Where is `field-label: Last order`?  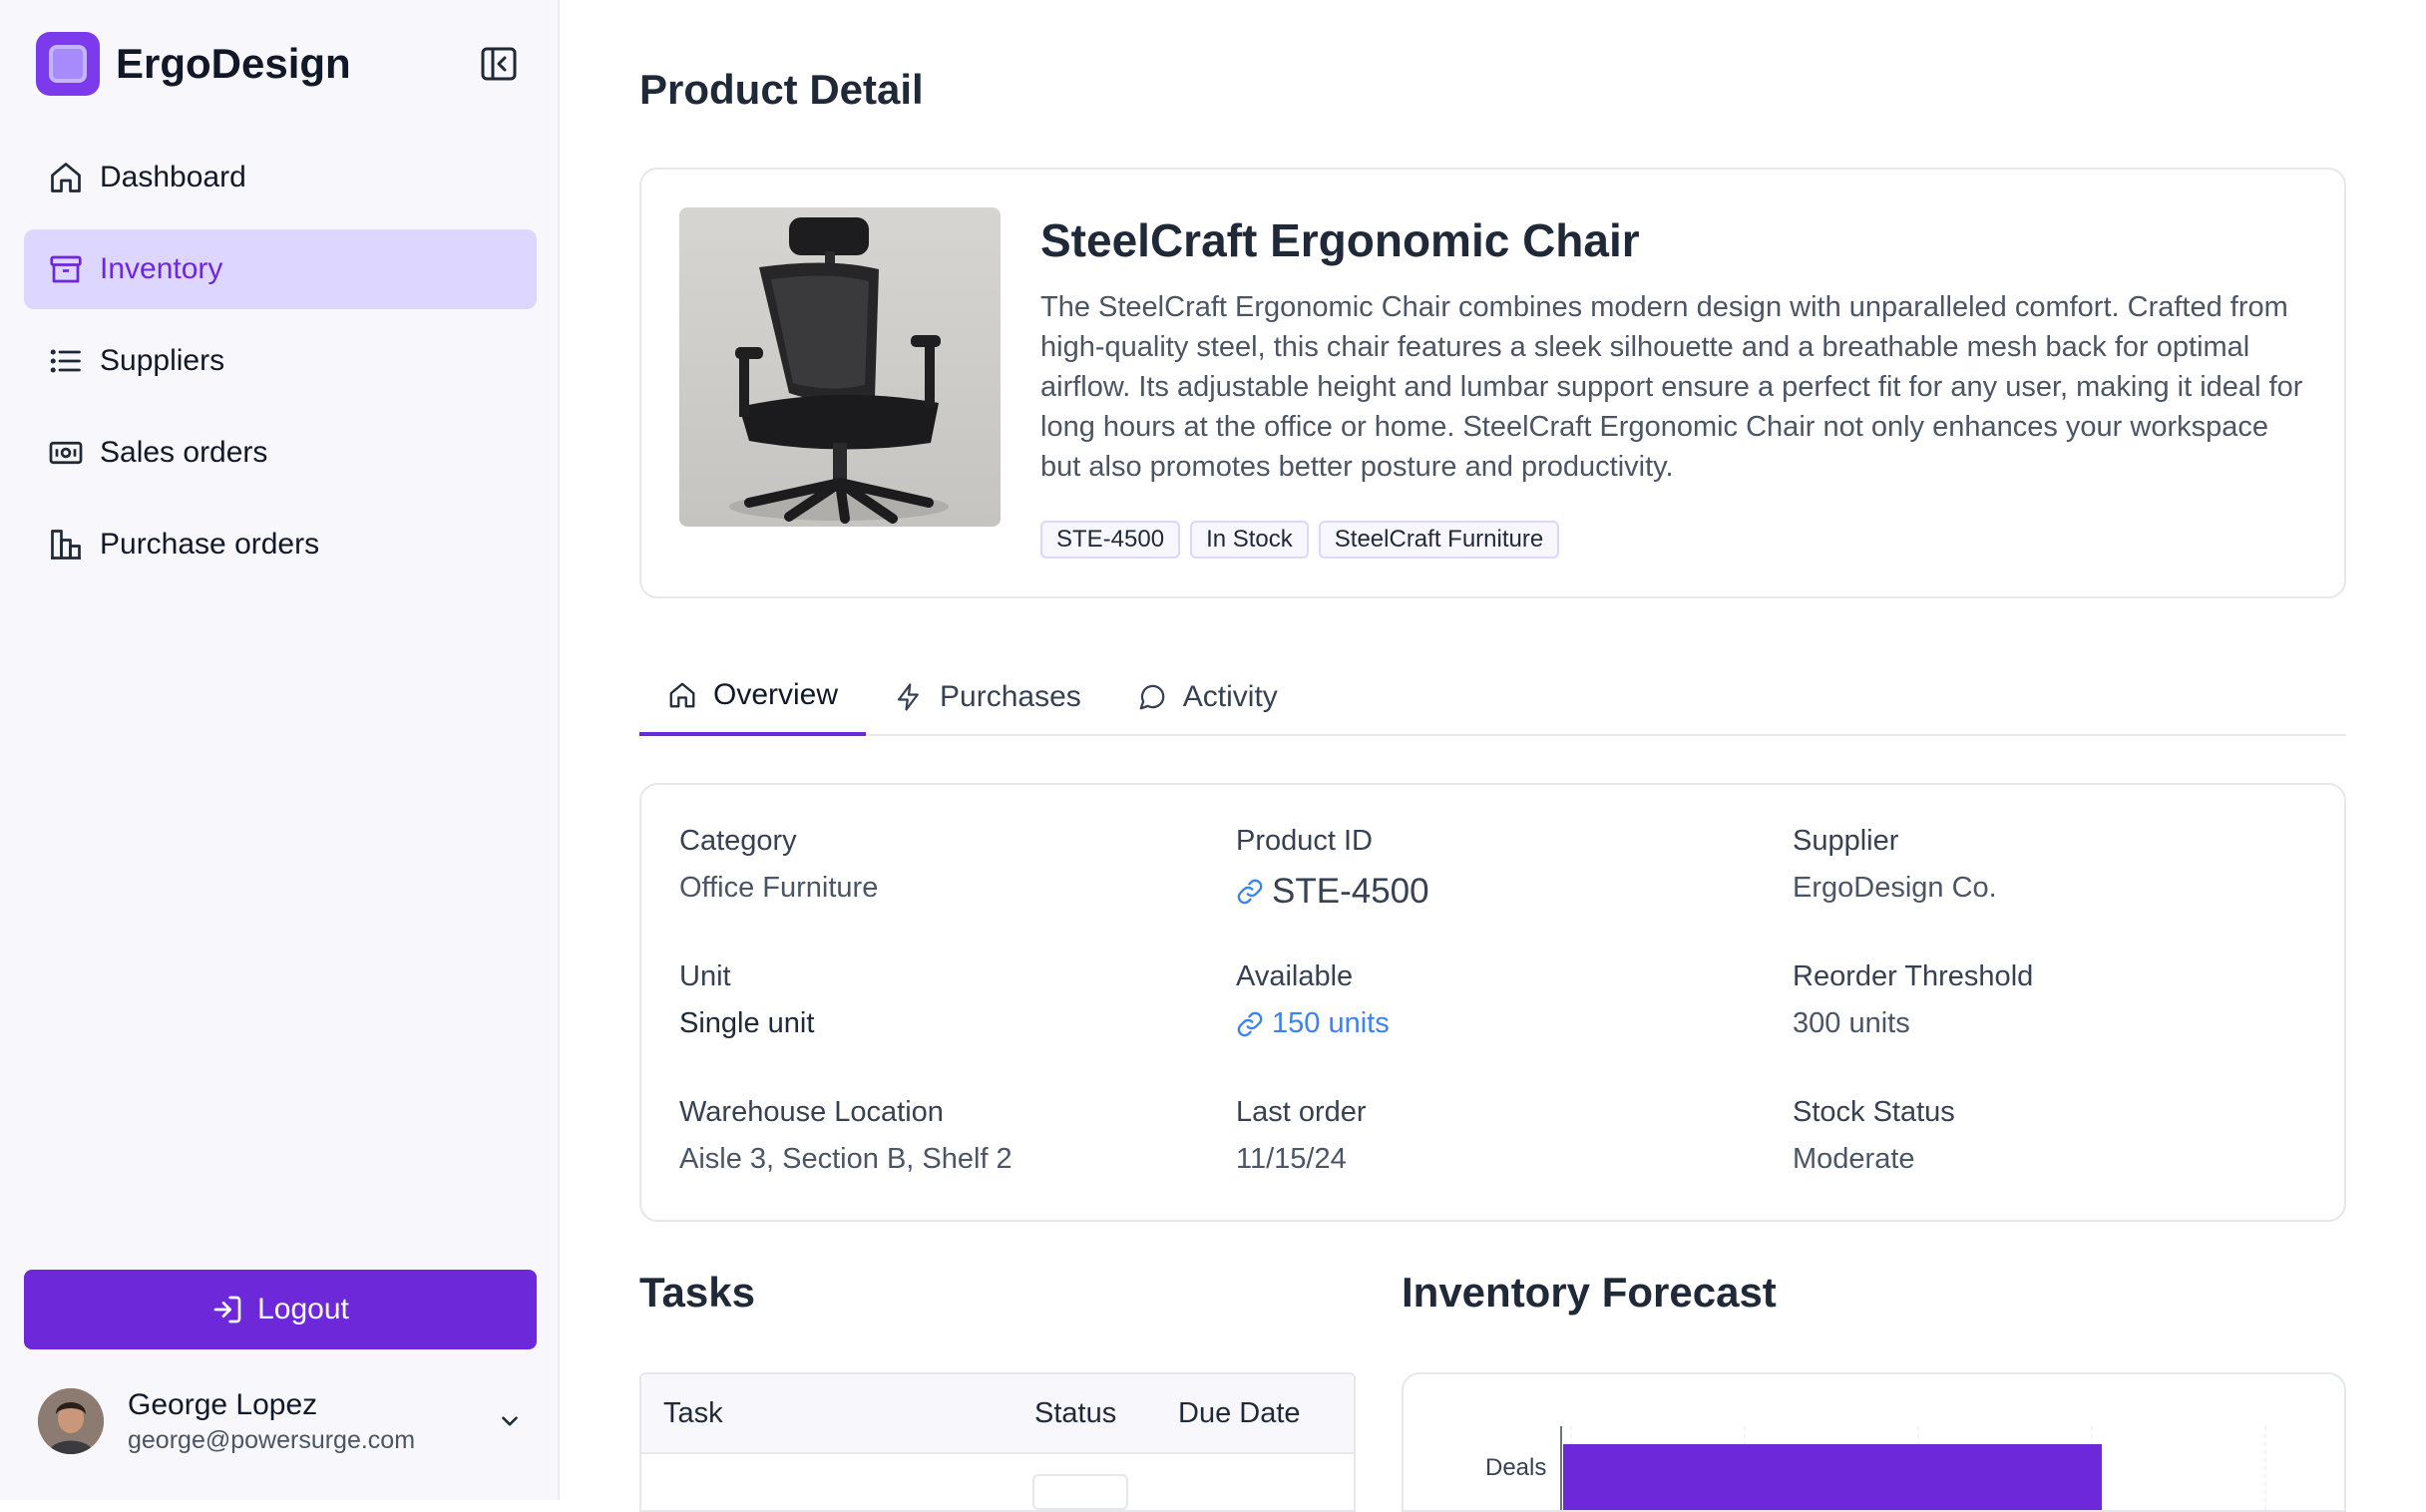 field-label: Last order is located at coordinates (1301, 1112).